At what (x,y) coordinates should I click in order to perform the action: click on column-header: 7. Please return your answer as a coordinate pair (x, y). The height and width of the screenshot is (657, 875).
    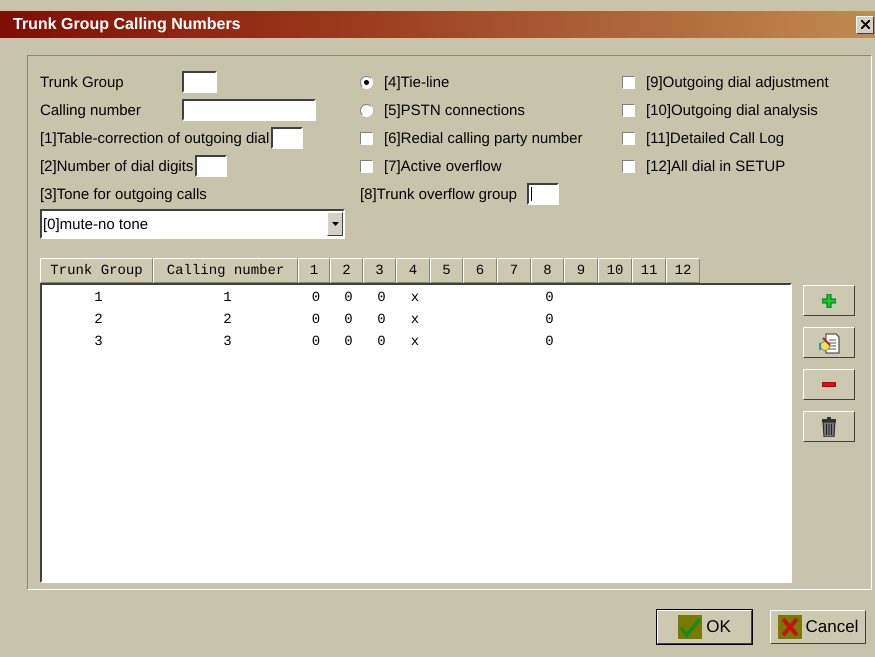
    Looking at the image, I should click on (514, 270).